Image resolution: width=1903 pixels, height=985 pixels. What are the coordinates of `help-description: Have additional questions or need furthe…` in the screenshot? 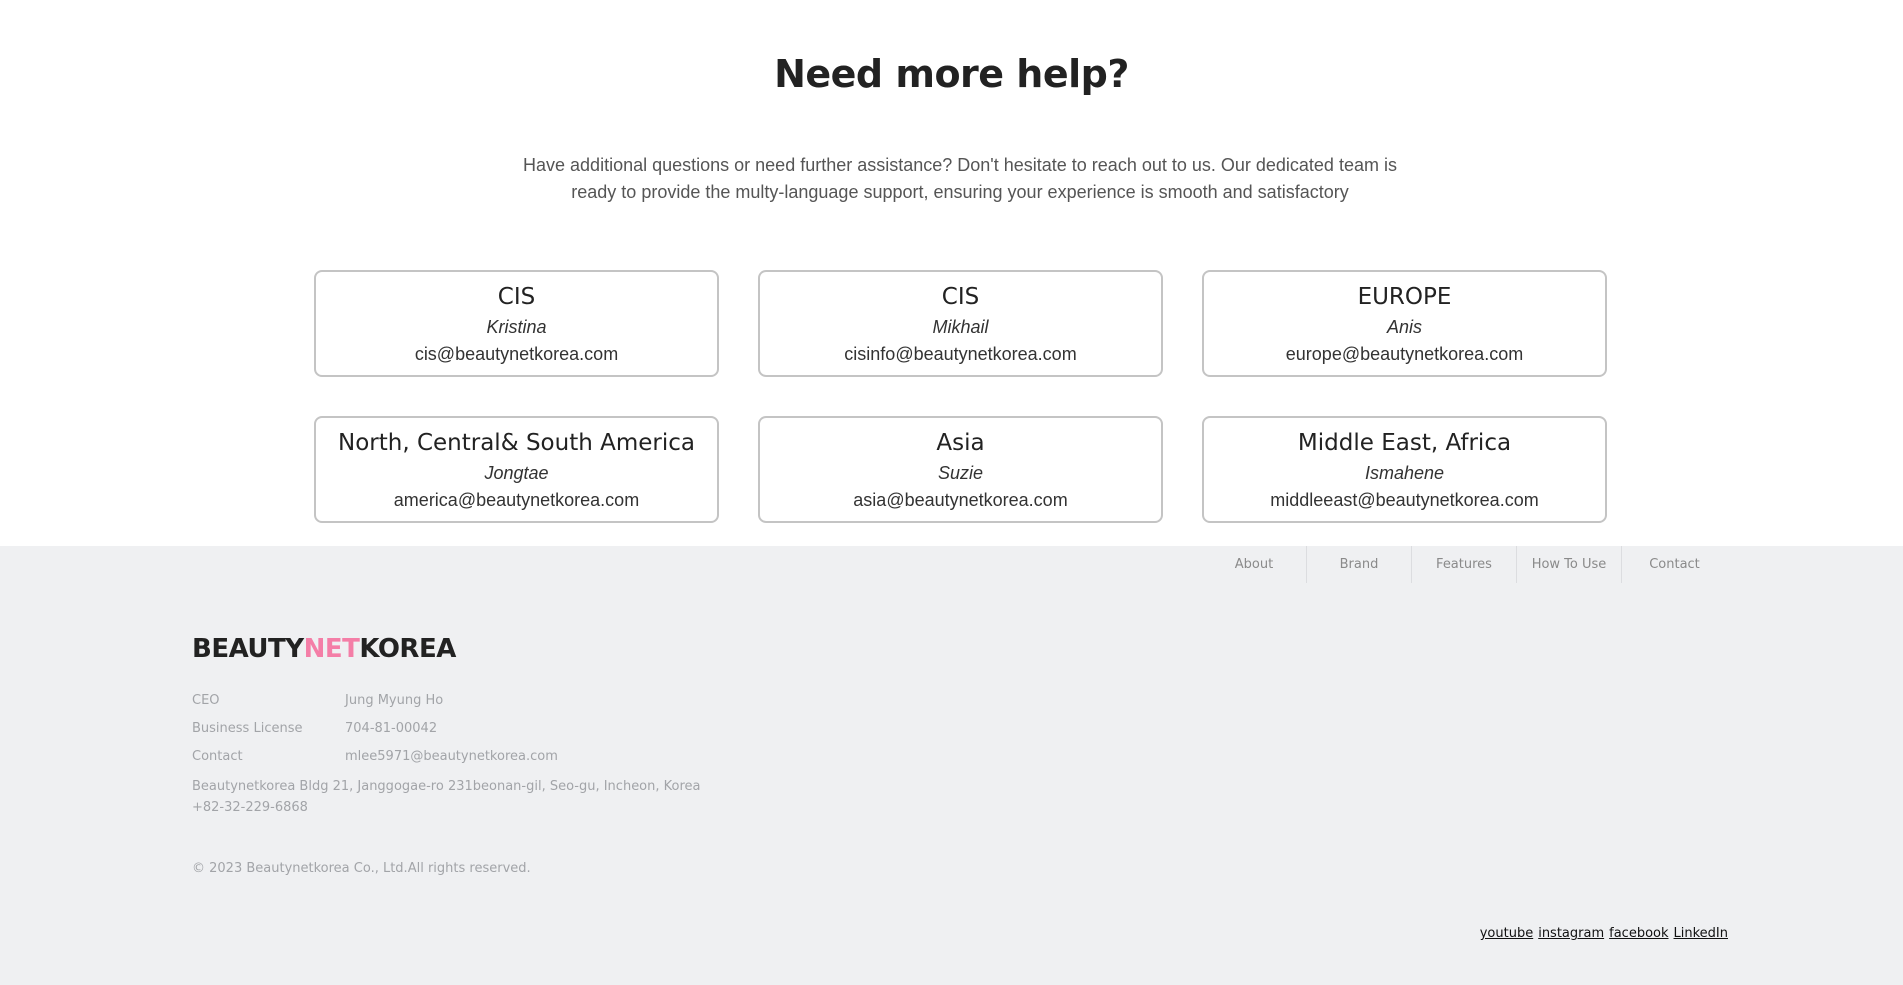 It's located at (960, 178).